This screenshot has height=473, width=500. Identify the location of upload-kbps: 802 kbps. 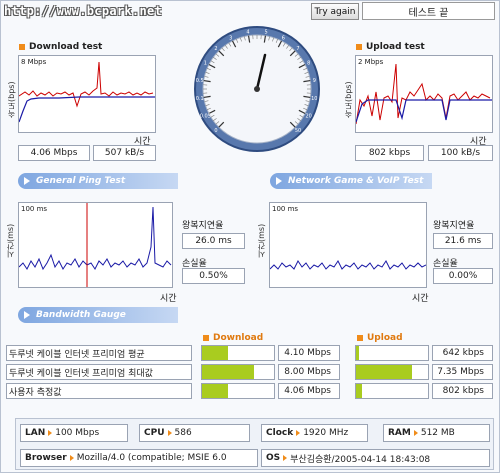
(389, 153).